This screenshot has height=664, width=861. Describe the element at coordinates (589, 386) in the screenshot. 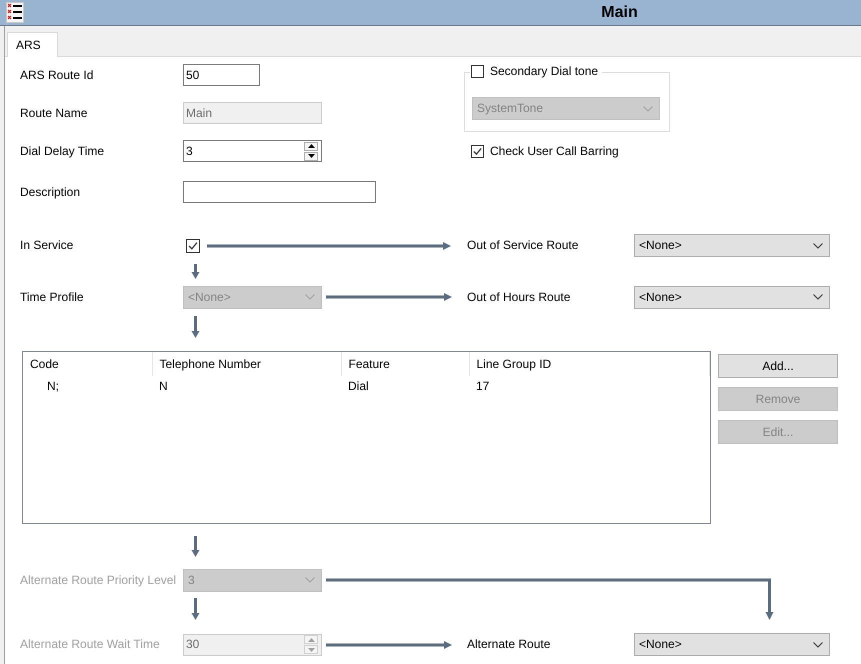

I see `table-cell: 17` at that location.